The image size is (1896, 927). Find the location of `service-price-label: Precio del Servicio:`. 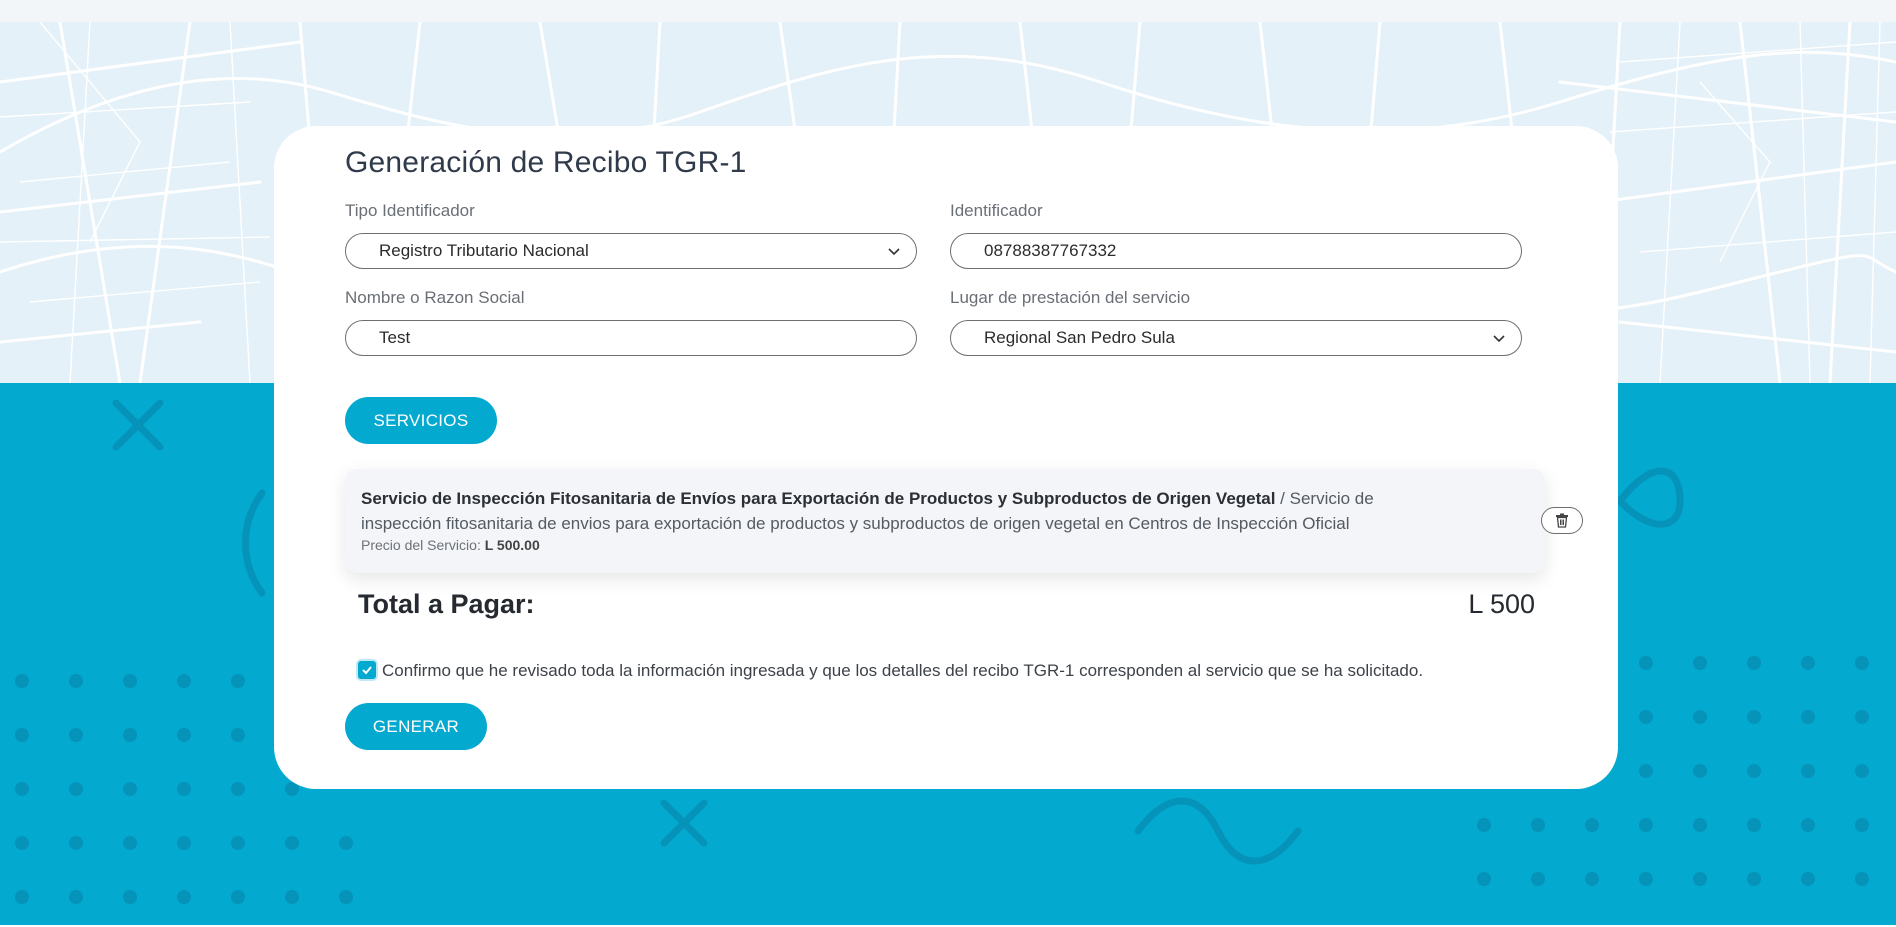

service-price-label: Precio del Servicio: is located at coordinates (423, 545).